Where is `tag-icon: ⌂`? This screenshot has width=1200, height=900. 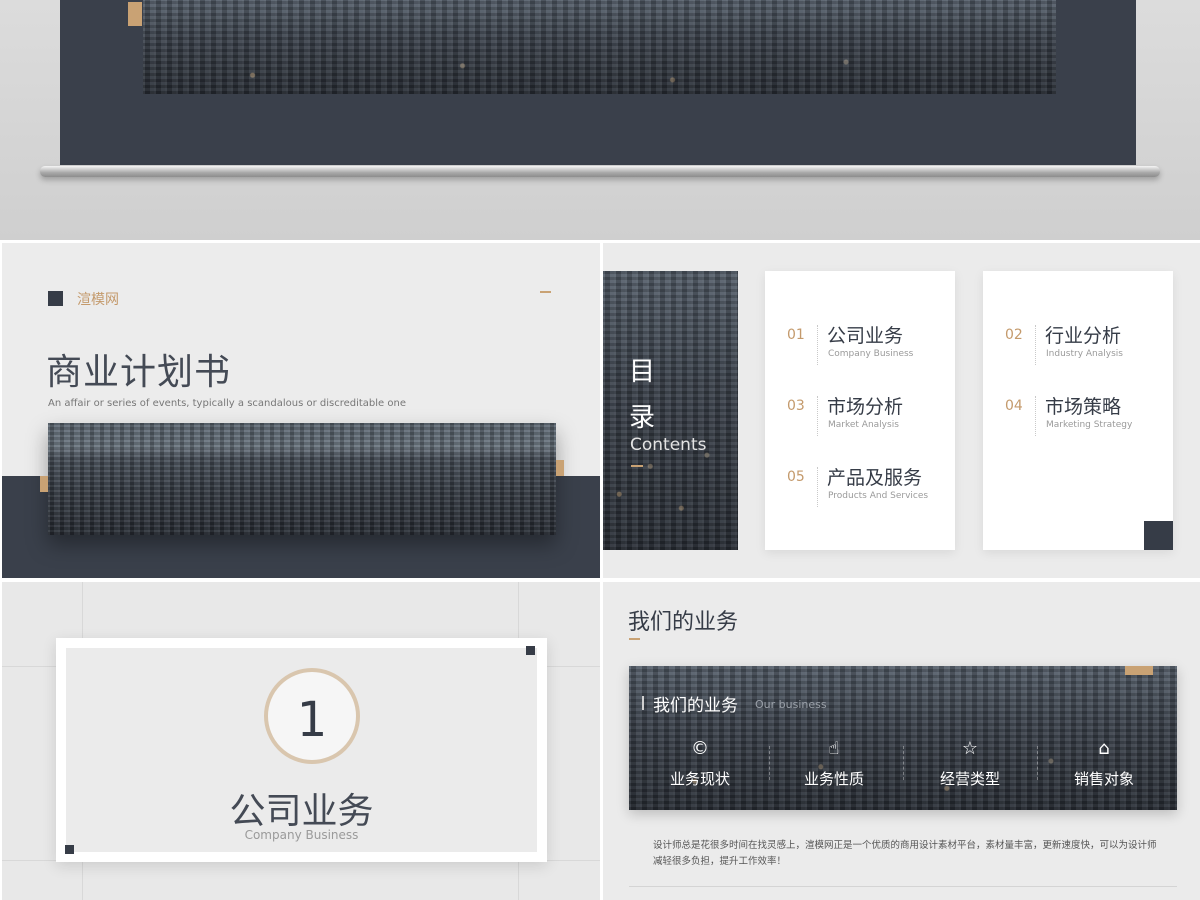 tag-icon: ⌂ is located at coordinates (1104, 748).